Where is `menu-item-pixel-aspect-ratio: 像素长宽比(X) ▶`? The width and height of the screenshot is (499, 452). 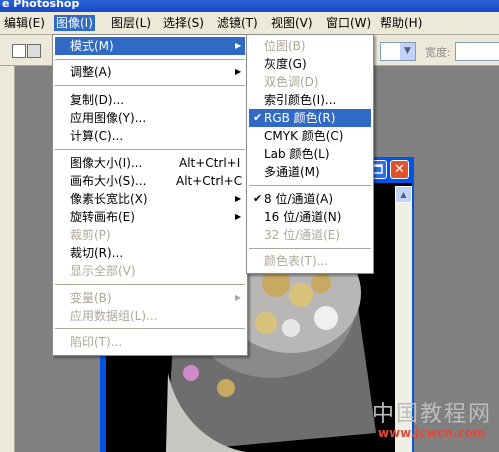 menu-item-pixel-aspect-ratio: 像素长宽比(X) ▶ is located at coordinates (150, 199).